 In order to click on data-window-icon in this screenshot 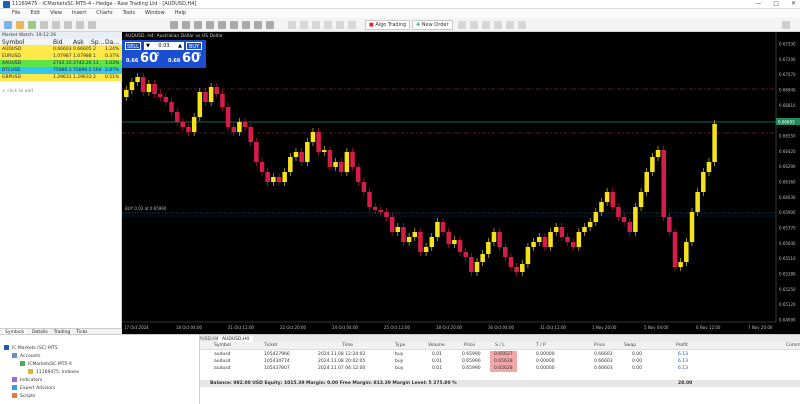, I will do `click(56, 25)`.